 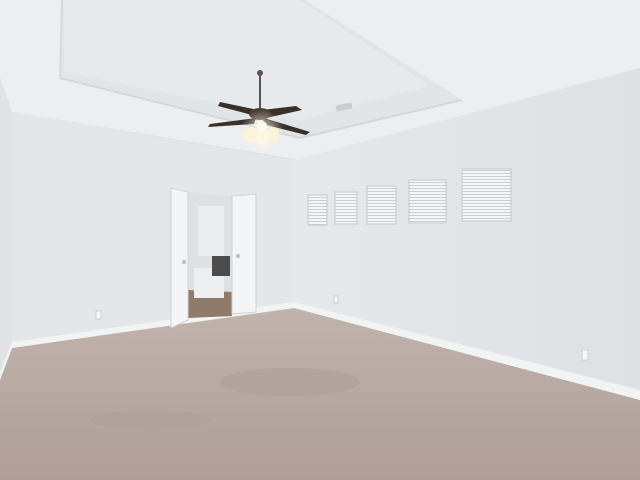 I want to click on door-knob-left, so click(x=184, y=262).